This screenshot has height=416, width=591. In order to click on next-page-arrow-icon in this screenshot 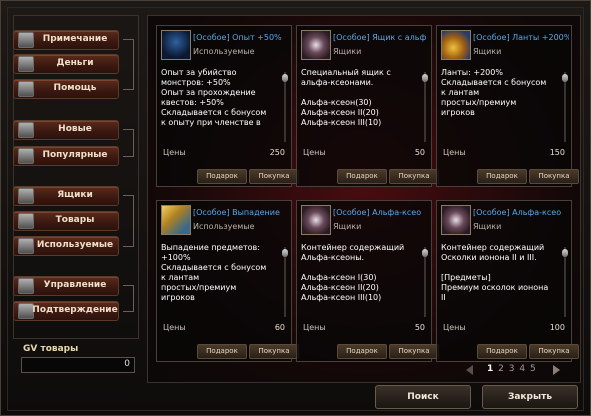, I will do `click(556, 370)`.